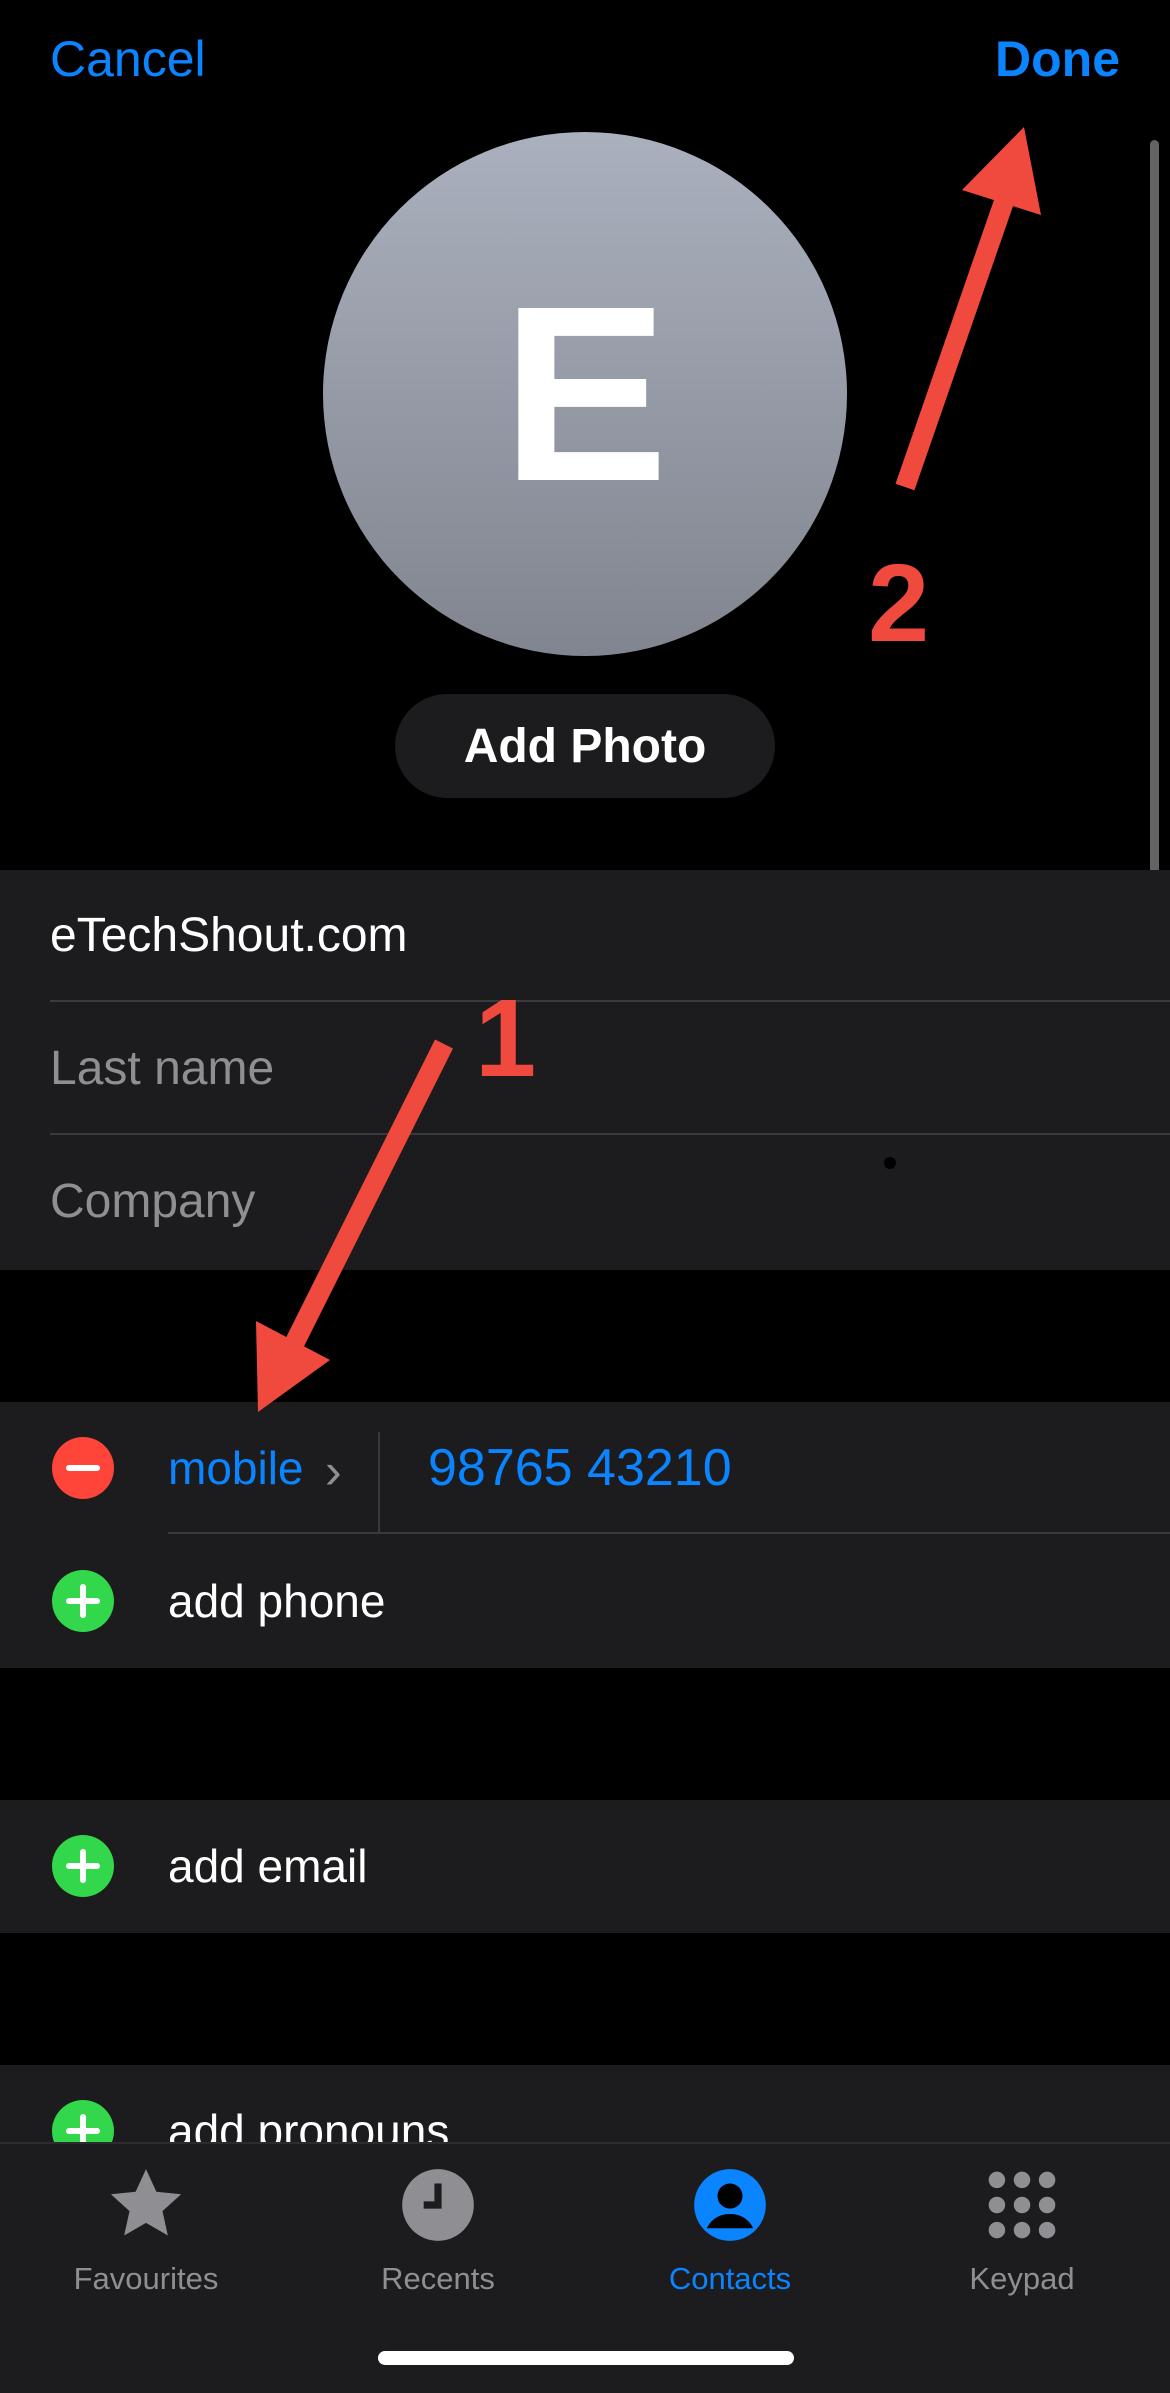 The width and height of the screenshot is (1170, 2393). What do you see at coordinates (730, 2278) in the screenshot?
I see `tab-label: Contacts` at bounding box center [730, 2278].